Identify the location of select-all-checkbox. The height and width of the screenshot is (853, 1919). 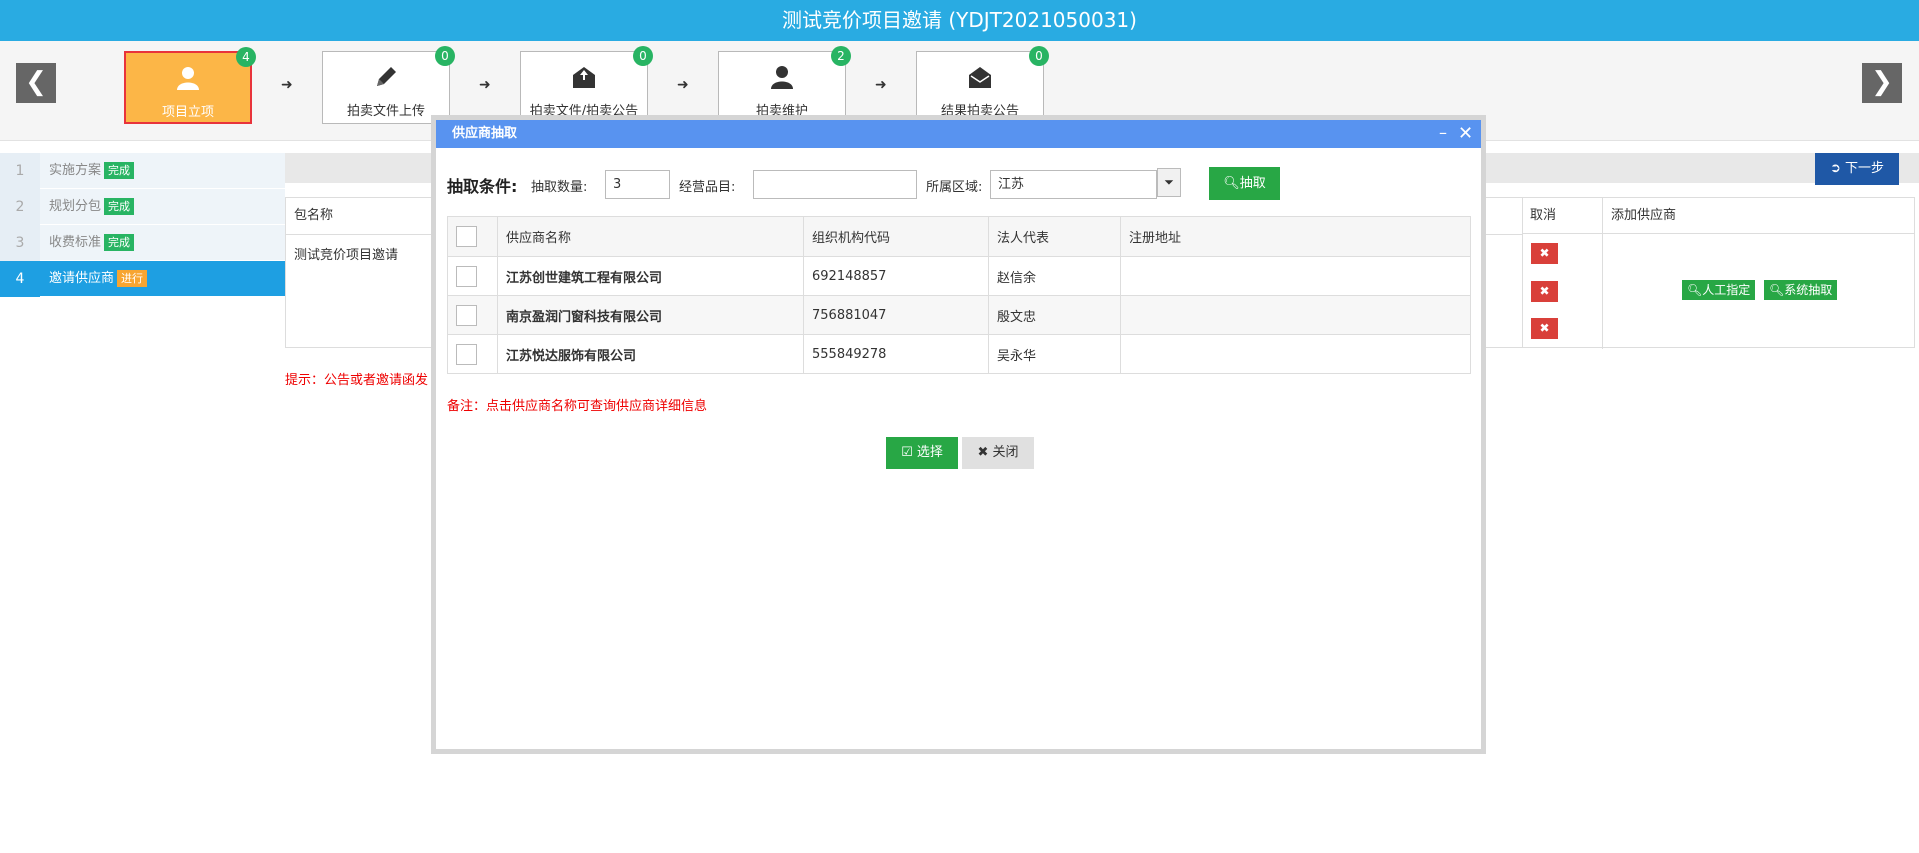
(466, 236).